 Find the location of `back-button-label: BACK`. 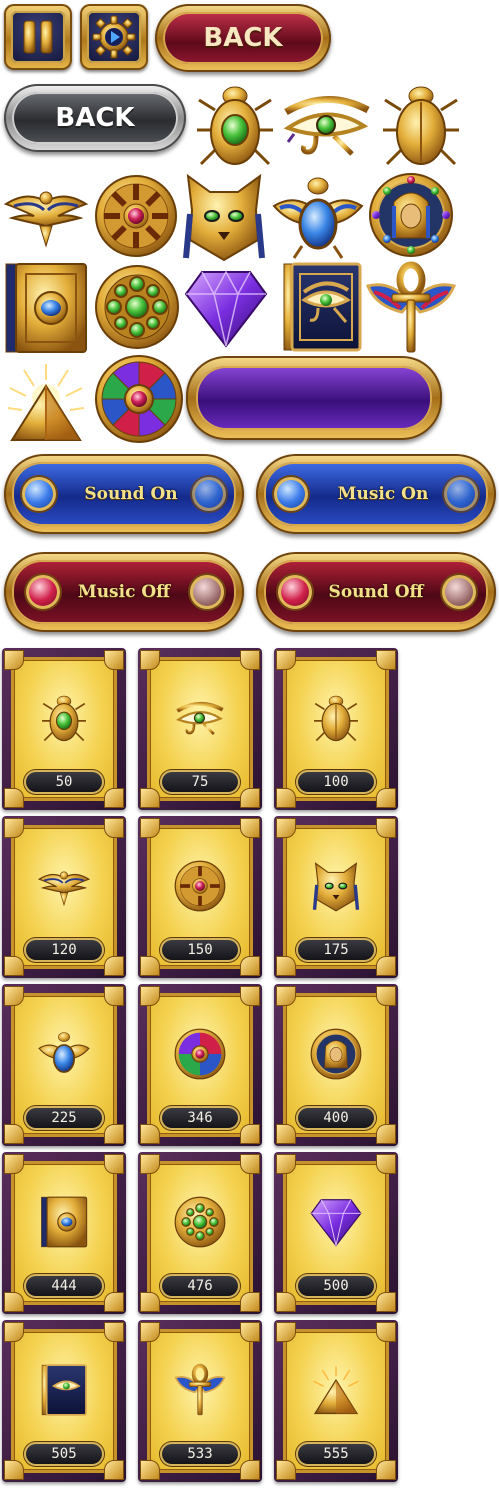

back-button-label: BACK is located at coordinates (243, 38).